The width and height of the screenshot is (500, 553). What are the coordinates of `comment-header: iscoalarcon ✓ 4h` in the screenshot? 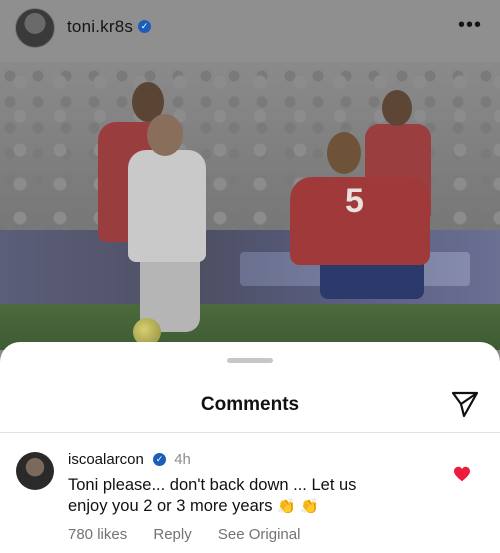 It's located at (129, 459).